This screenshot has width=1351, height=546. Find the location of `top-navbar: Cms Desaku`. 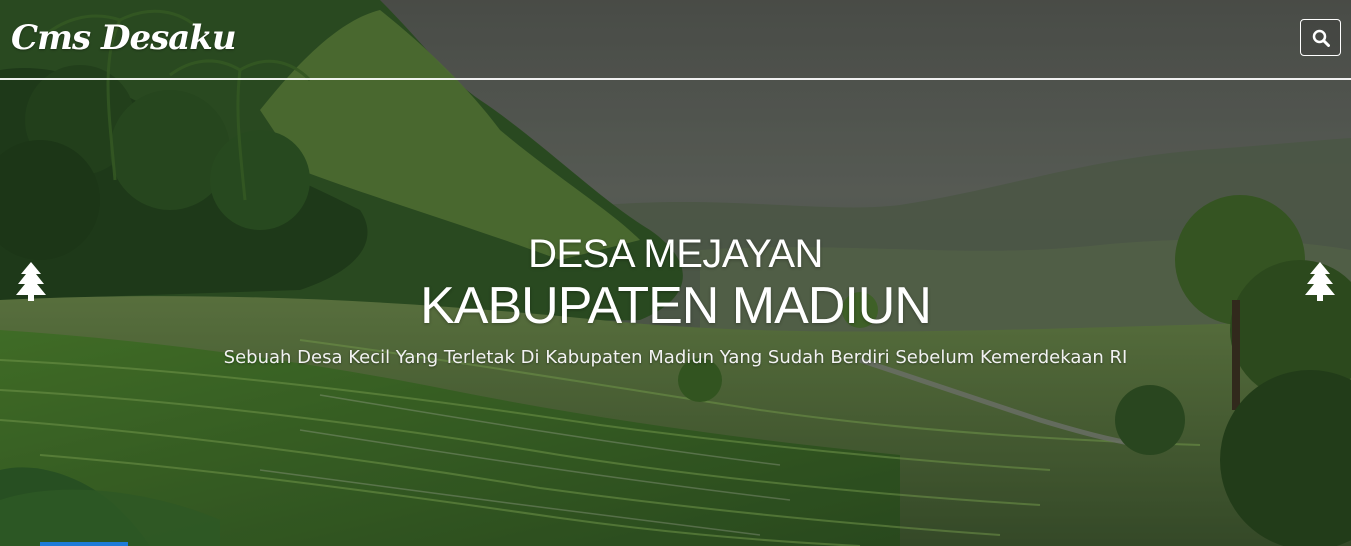

top-navbar: Cms Desaku is located at coordinates (675, 40).